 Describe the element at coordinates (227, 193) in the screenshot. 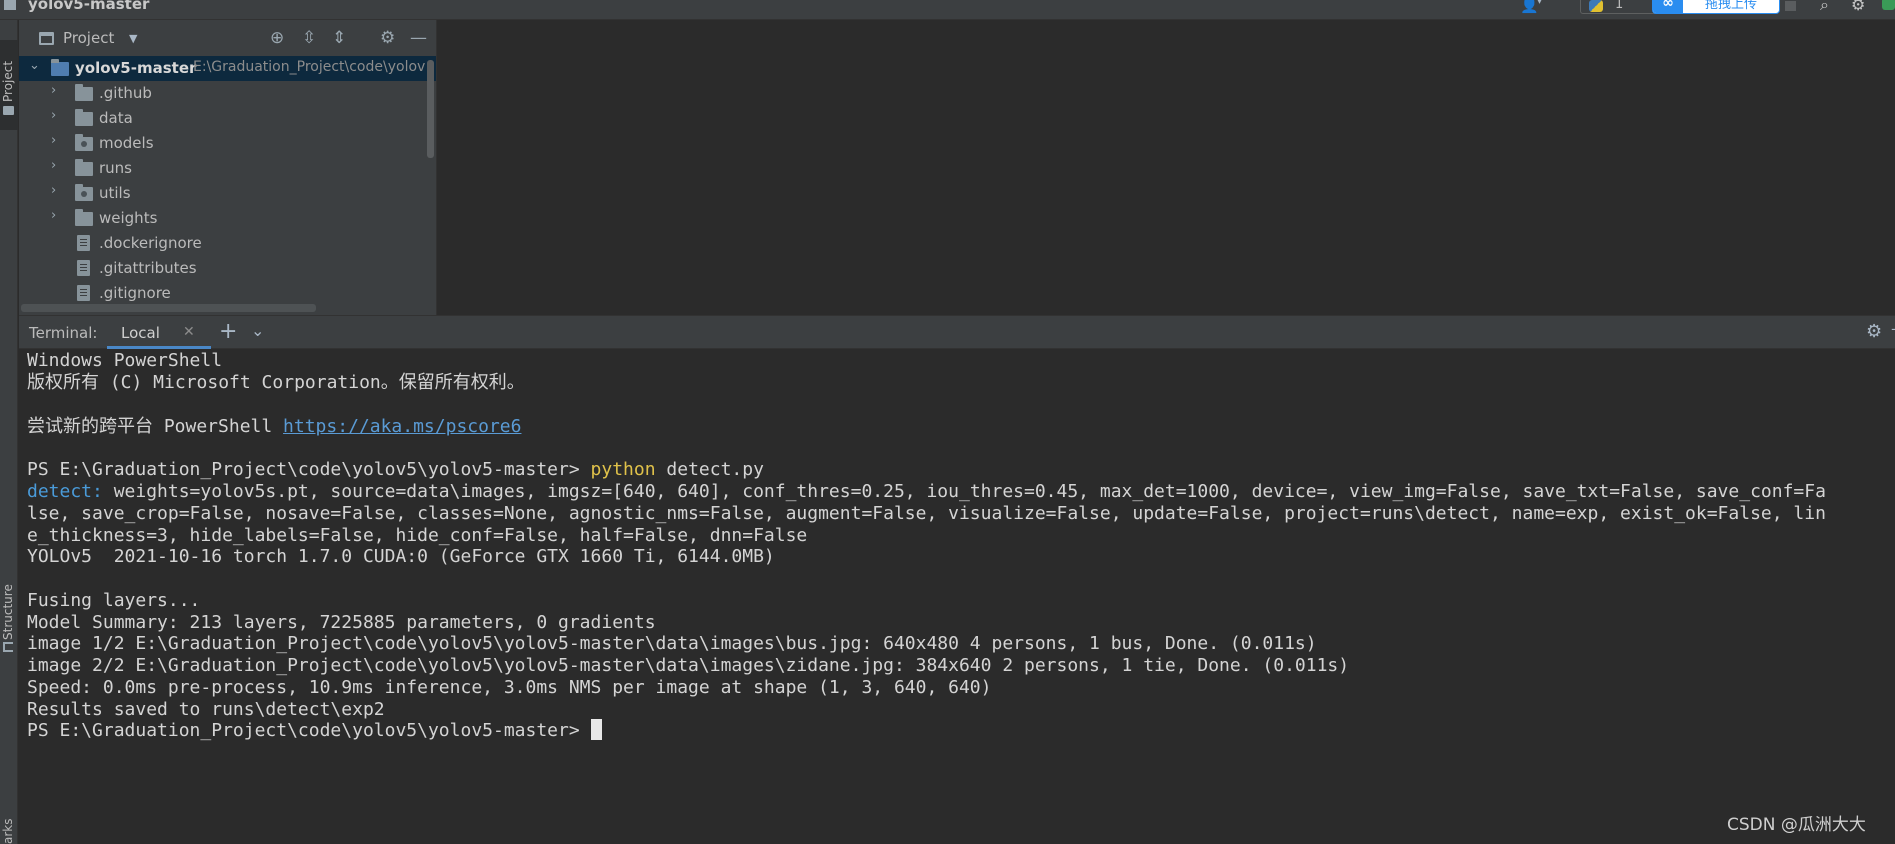

I see `tree-row-utils: › utils` at that location.